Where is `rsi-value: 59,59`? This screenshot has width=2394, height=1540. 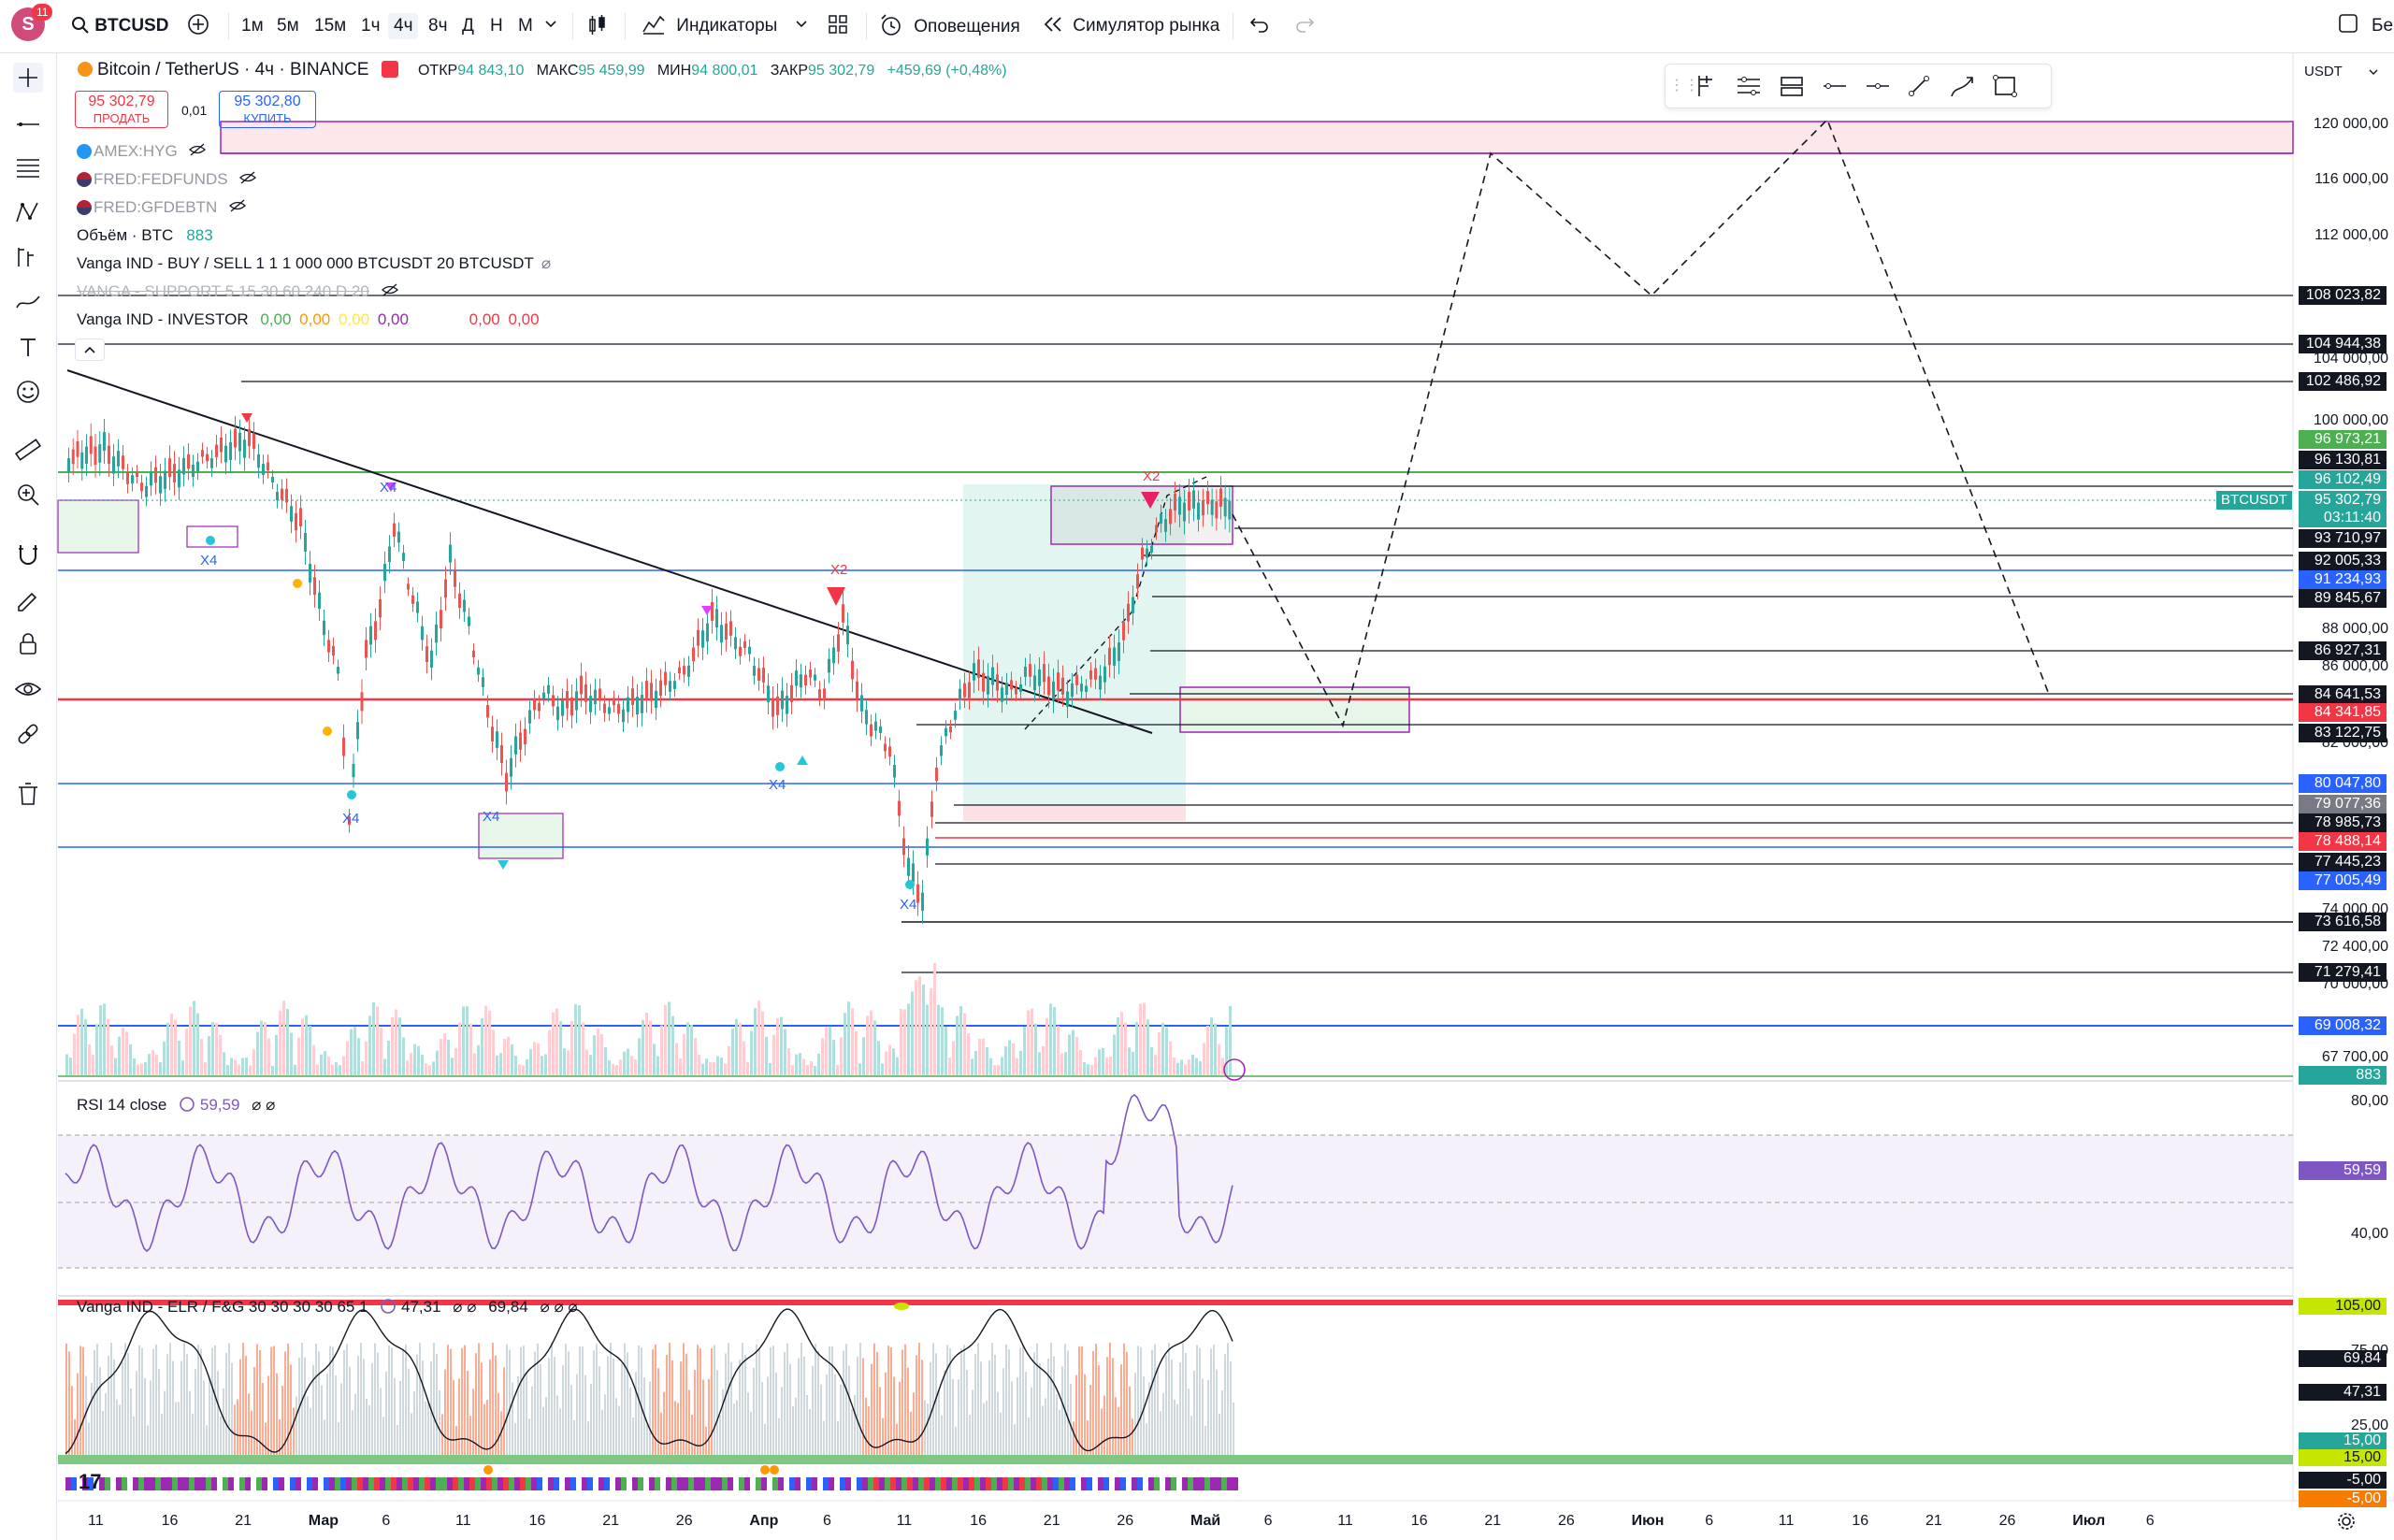
rsi-value: 59,59 is located at coordinates (219, 1105).